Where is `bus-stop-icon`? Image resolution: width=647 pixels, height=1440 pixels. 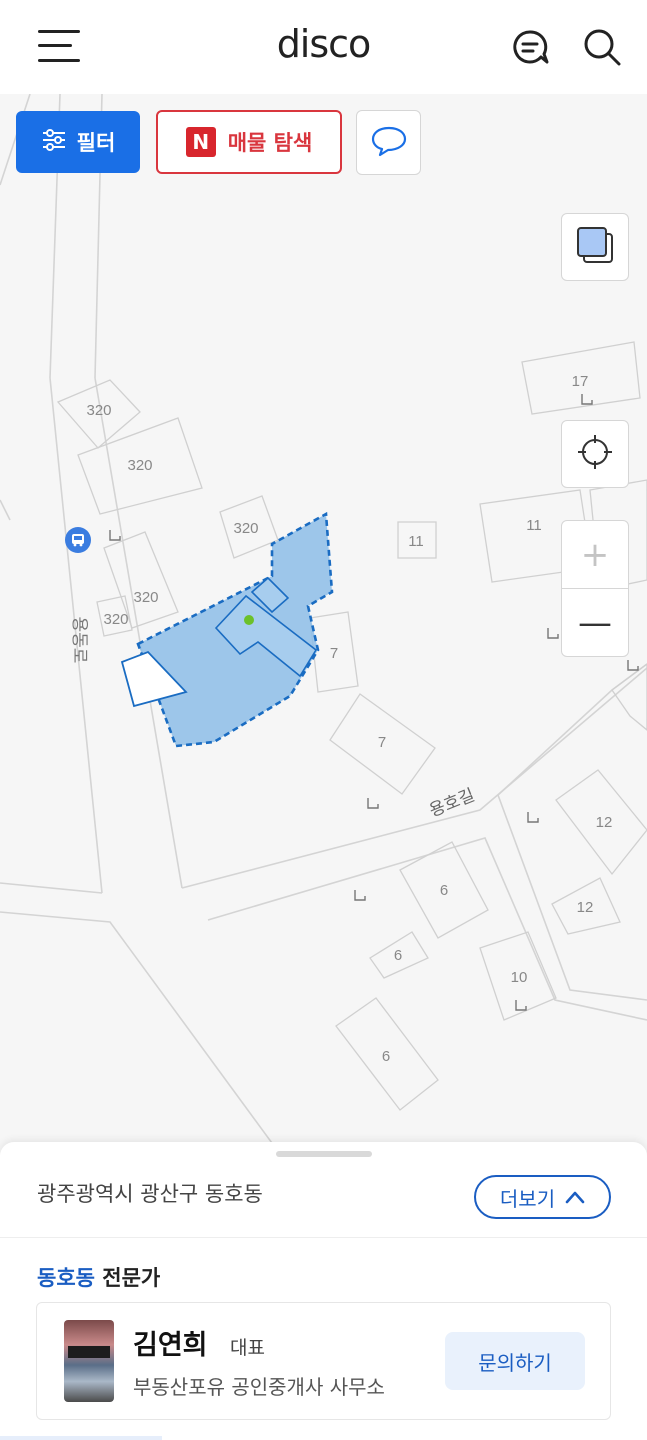
bus-stop-icon is located at coordinates (78, 540).